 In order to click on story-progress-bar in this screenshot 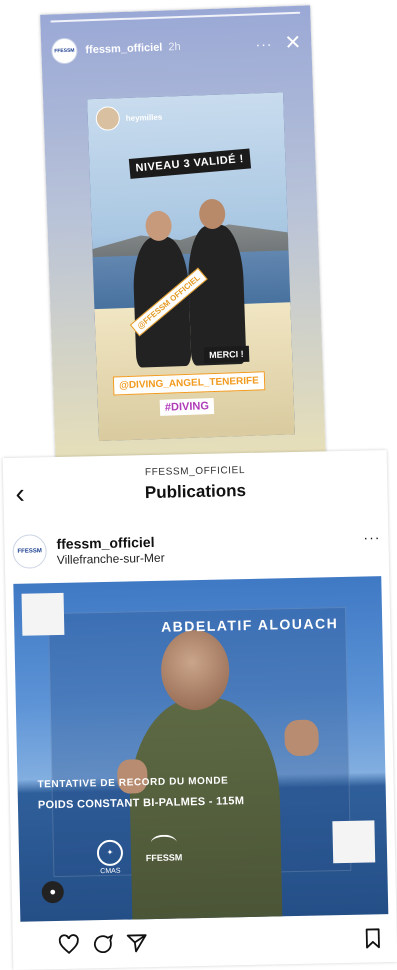, I will do `click(175, 17)`.